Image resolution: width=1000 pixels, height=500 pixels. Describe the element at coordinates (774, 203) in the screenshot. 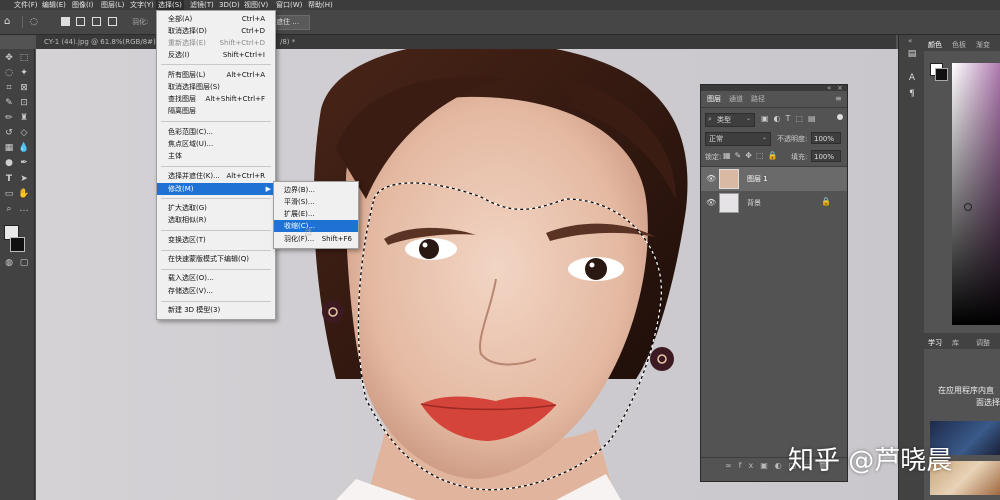

I see `layer-row: 👁 背景 🔒` at that location.